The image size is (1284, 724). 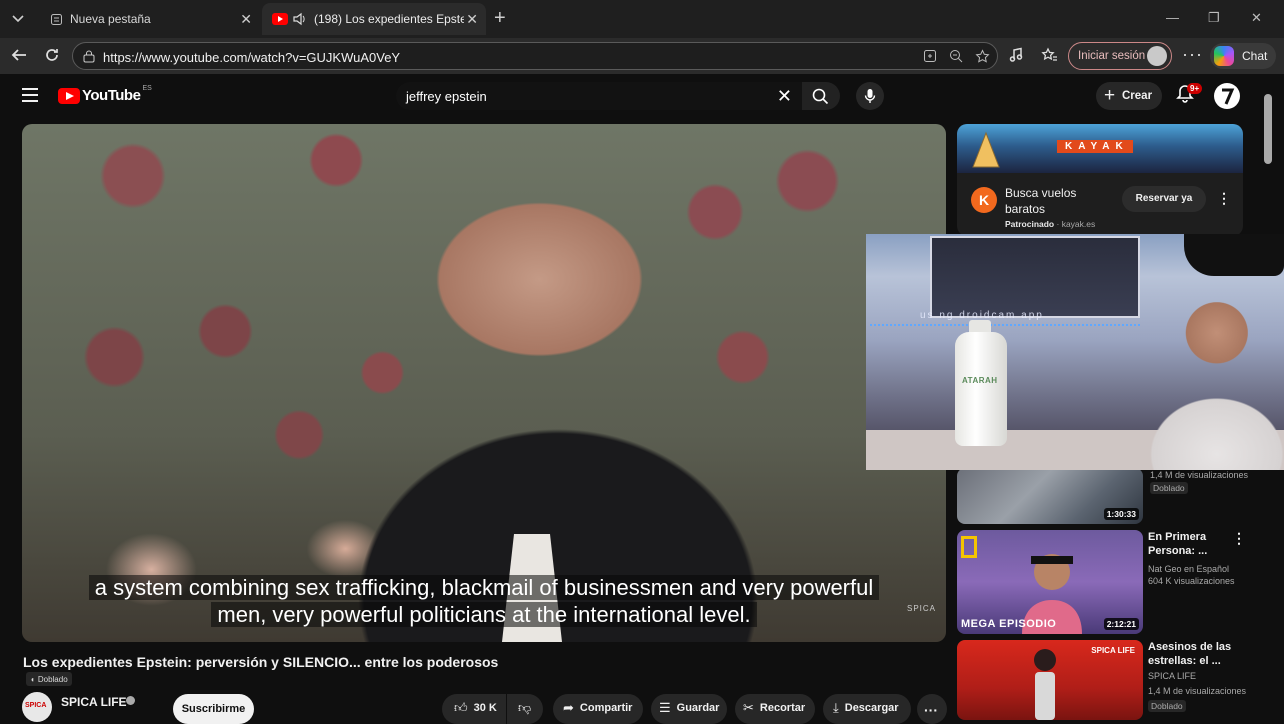 I want to click on zoom-icon, so click(x=956, y=58).